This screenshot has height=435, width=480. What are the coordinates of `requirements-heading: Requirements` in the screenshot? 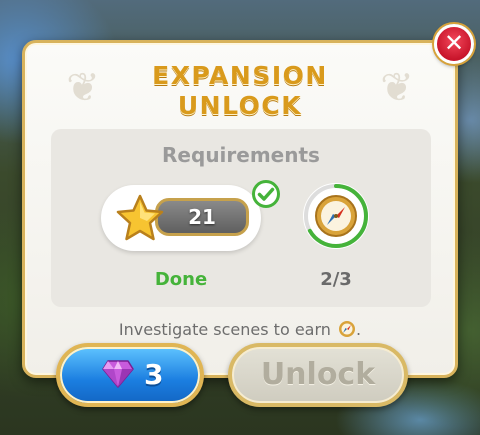 It's located at (241, 155).